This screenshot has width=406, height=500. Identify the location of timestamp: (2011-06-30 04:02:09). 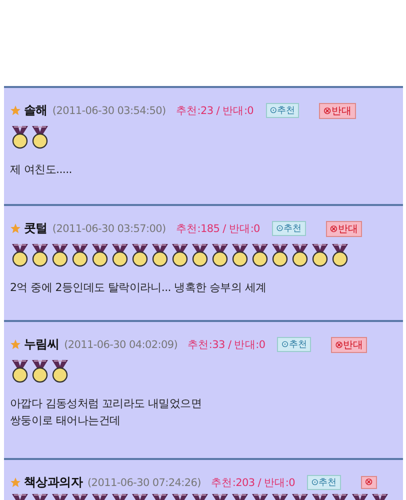
(121, 344).